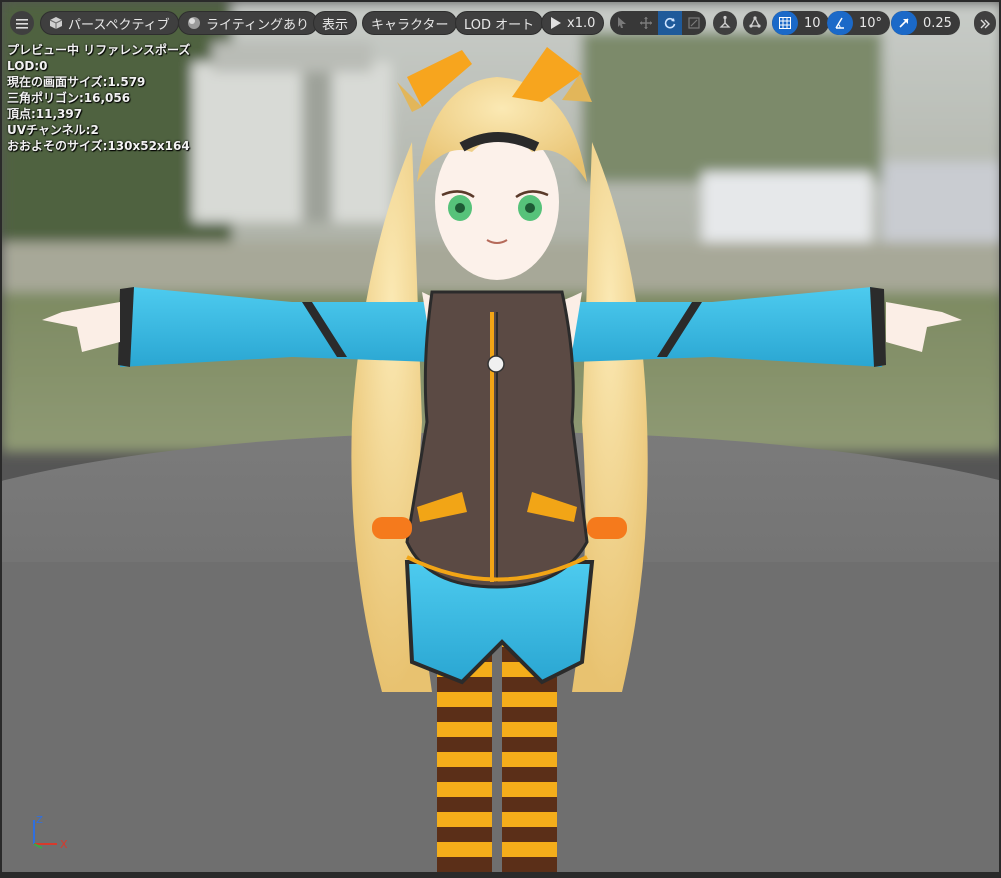  I want to click on surface-snap-icon, so click(725, 23).